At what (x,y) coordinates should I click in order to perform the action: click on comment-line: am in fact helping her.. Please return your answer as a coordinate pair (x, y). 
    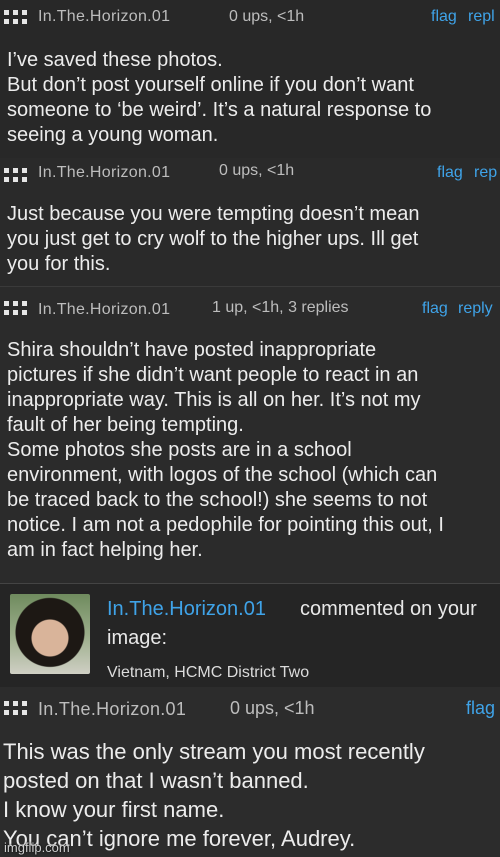
    Looking at the image, I should click on (105, 550).